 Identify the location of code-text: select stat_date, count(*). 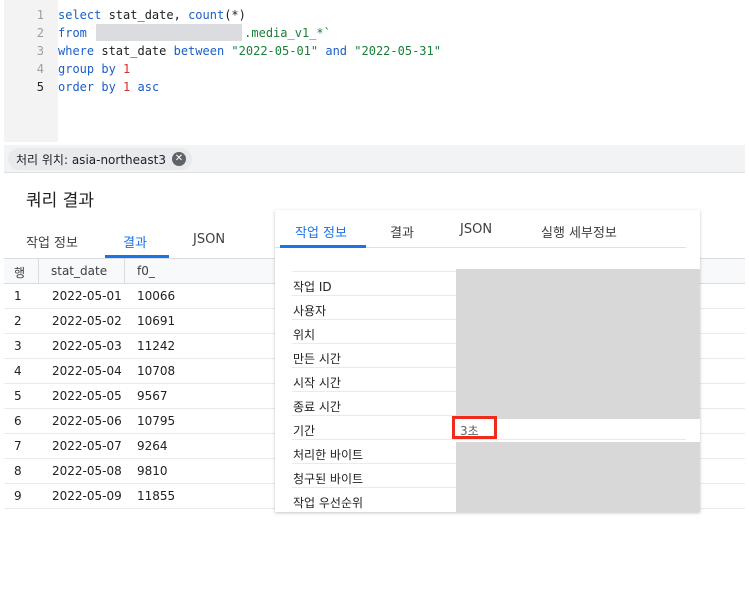
(152, 15).